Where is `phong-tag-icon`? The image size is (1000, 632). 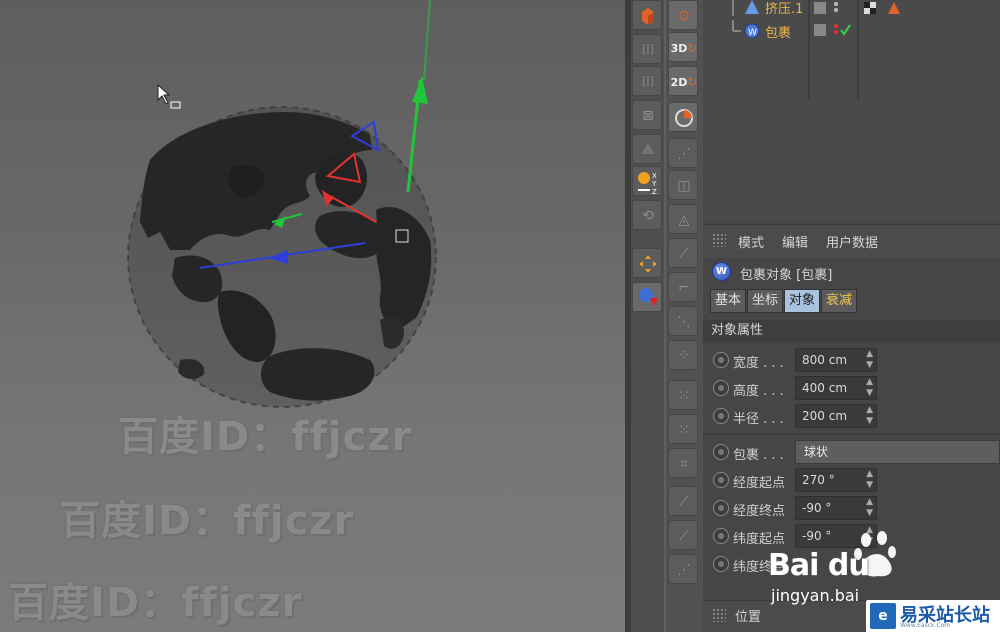 phong-tag-icon is located at coordinates (894, 8).